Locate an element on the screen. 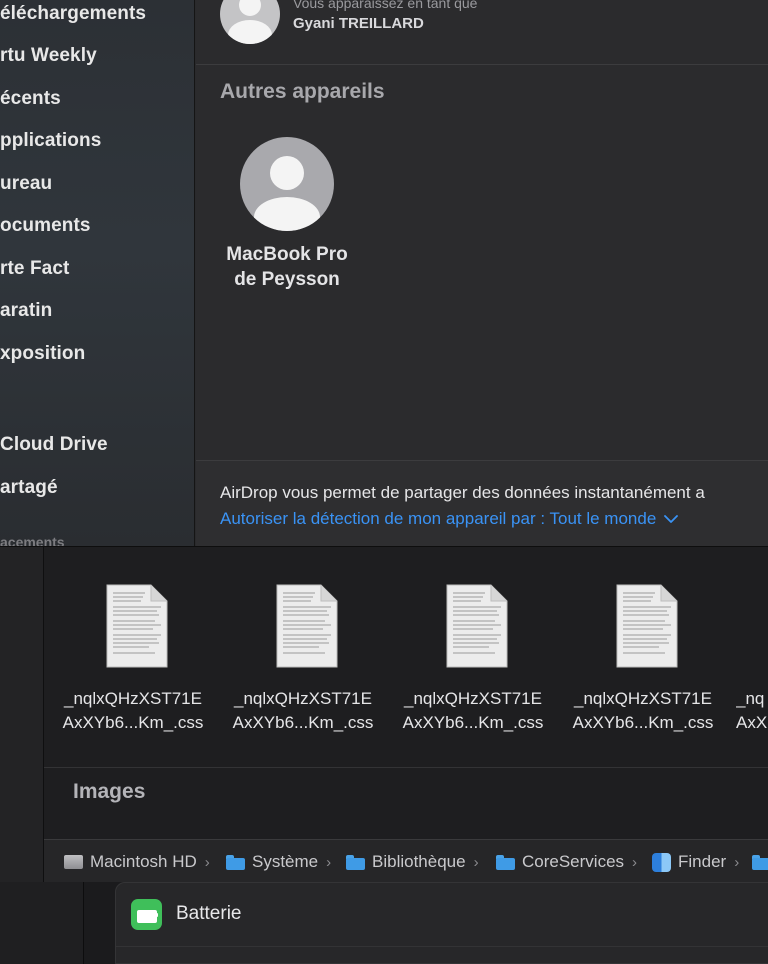 This screenshot has width=768, height=964. file-name: AxX is located at coordinates (752, 722).